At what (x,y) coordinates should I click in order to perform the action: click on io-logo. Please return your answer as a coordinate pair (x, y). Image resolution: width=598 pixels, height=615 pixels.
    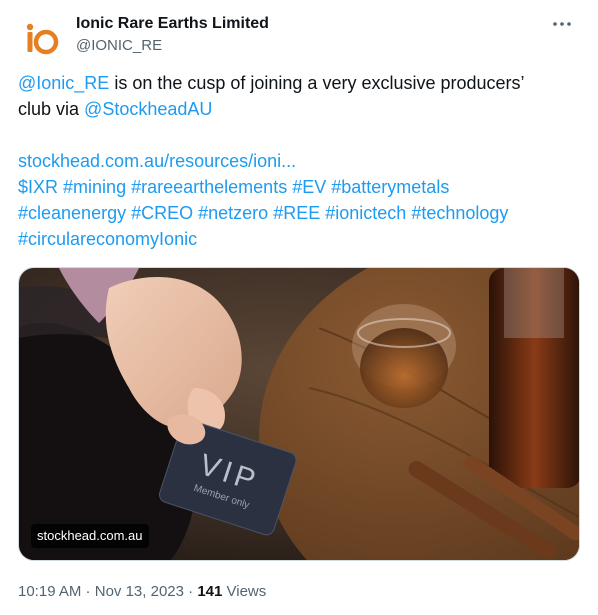
    Looking at the image, I should click on (40, 36).